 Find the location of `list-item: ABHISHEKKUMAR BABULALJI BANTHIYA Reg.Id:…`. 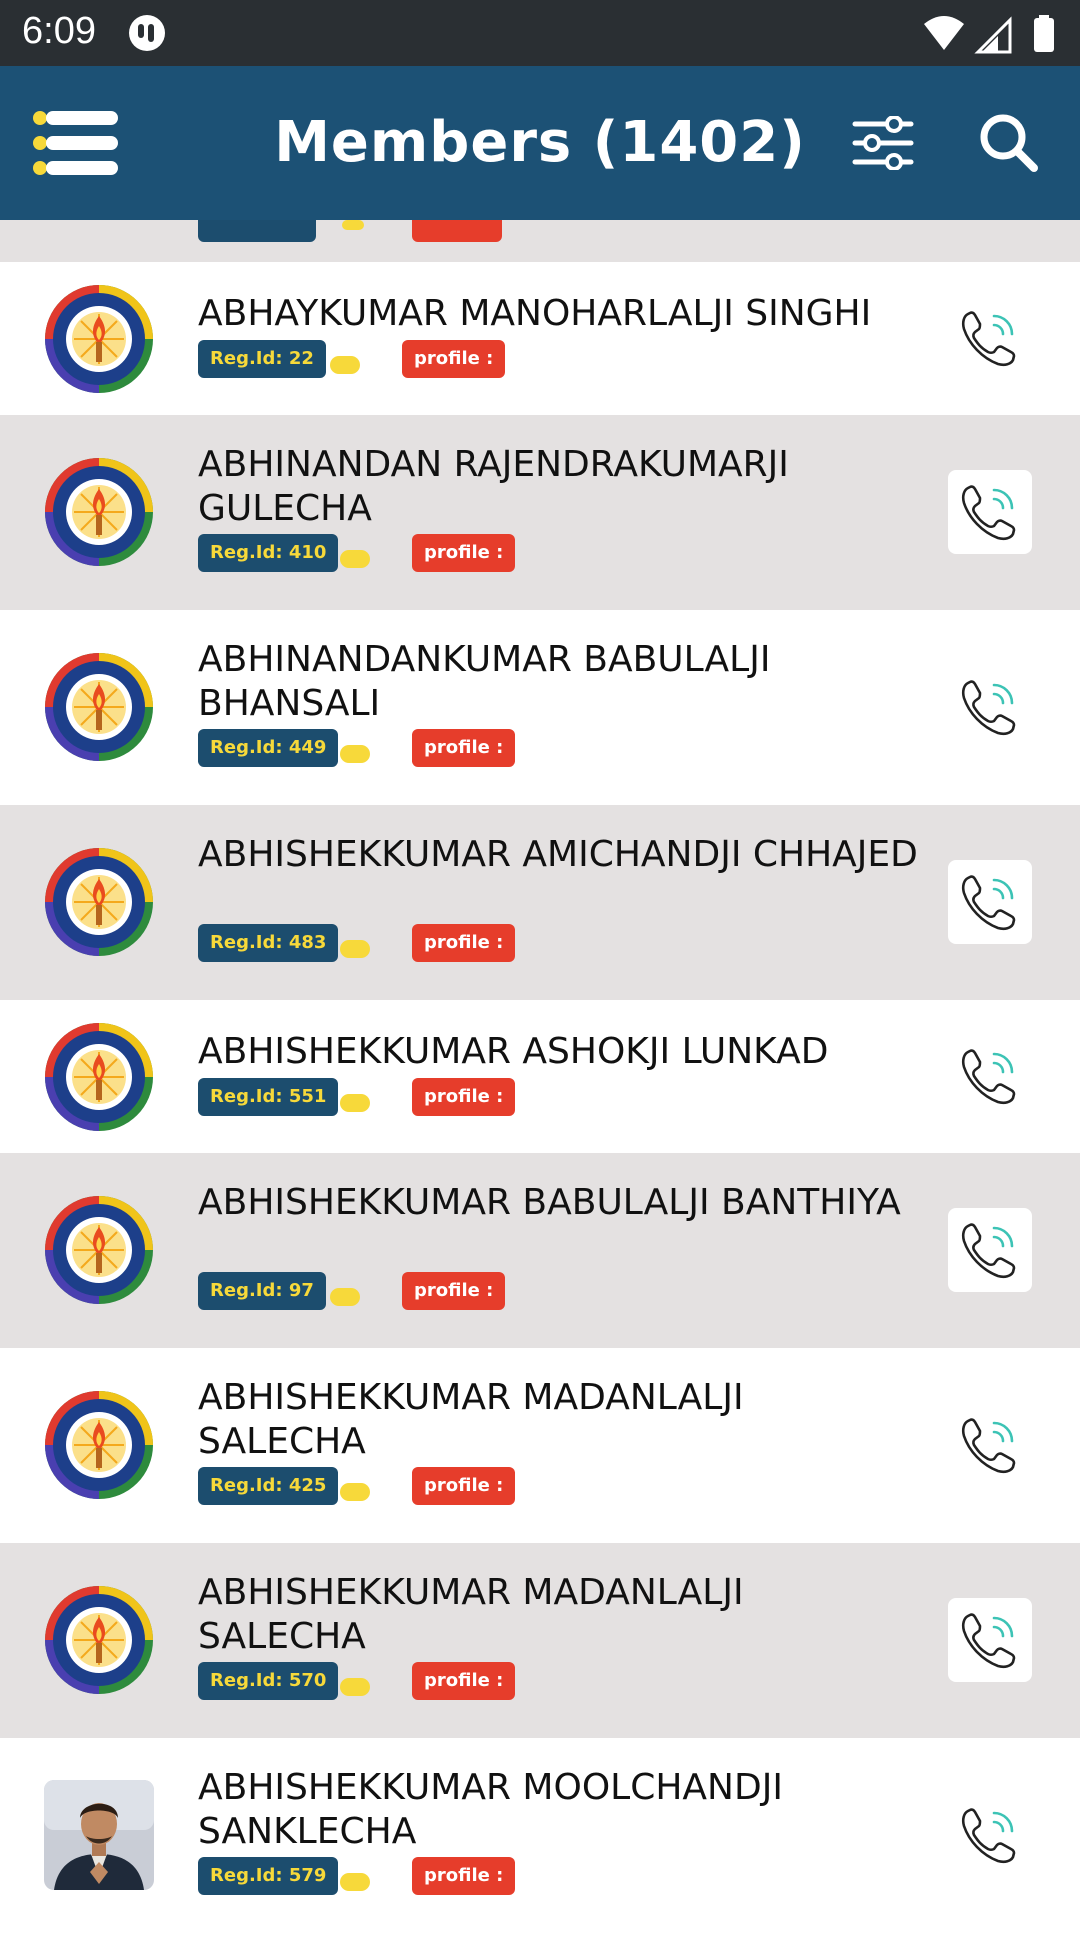

list-item: ABHISHEKKUMAR BABULALJI BANTHIYA Reg.Id:… is located at coordinates (540, 1250).